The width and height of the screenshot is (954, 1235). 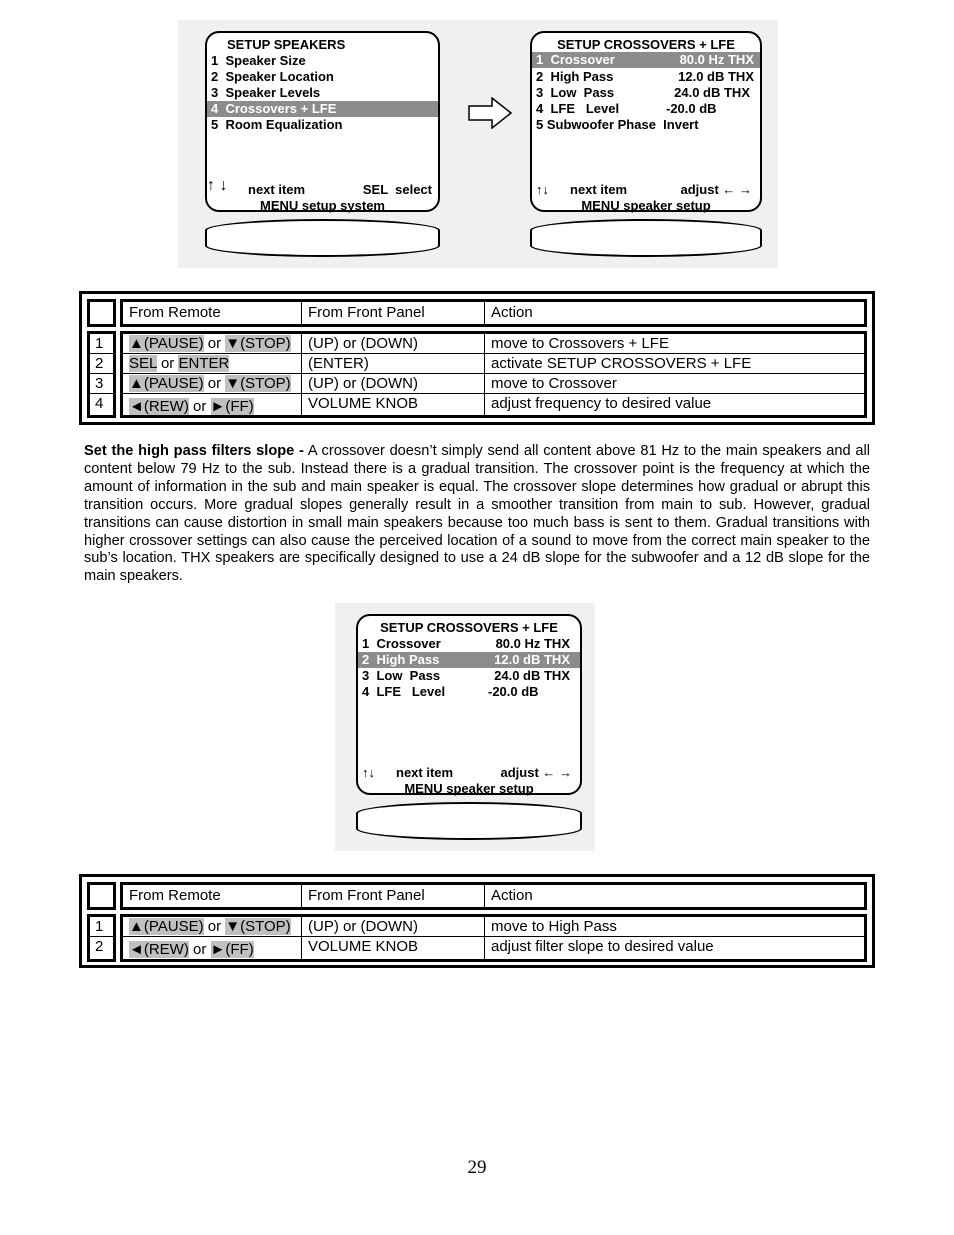 I want to click on select-hint: SEL select, so click(x=397, y=189).